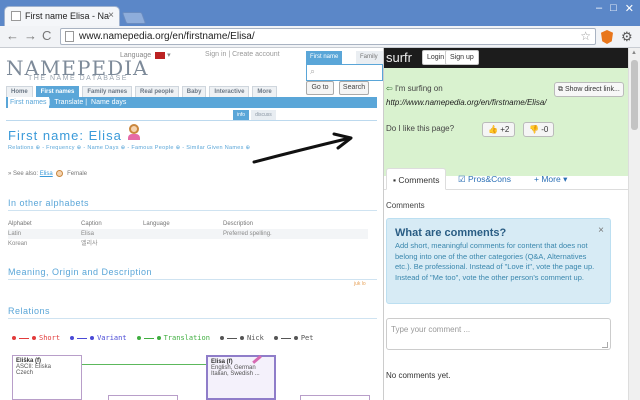 This screenshot has height=400, width=640. Describe the element at coordinates (389, 88) in the screenshot. I see `arrow-left-icon: ⇦` at that location.